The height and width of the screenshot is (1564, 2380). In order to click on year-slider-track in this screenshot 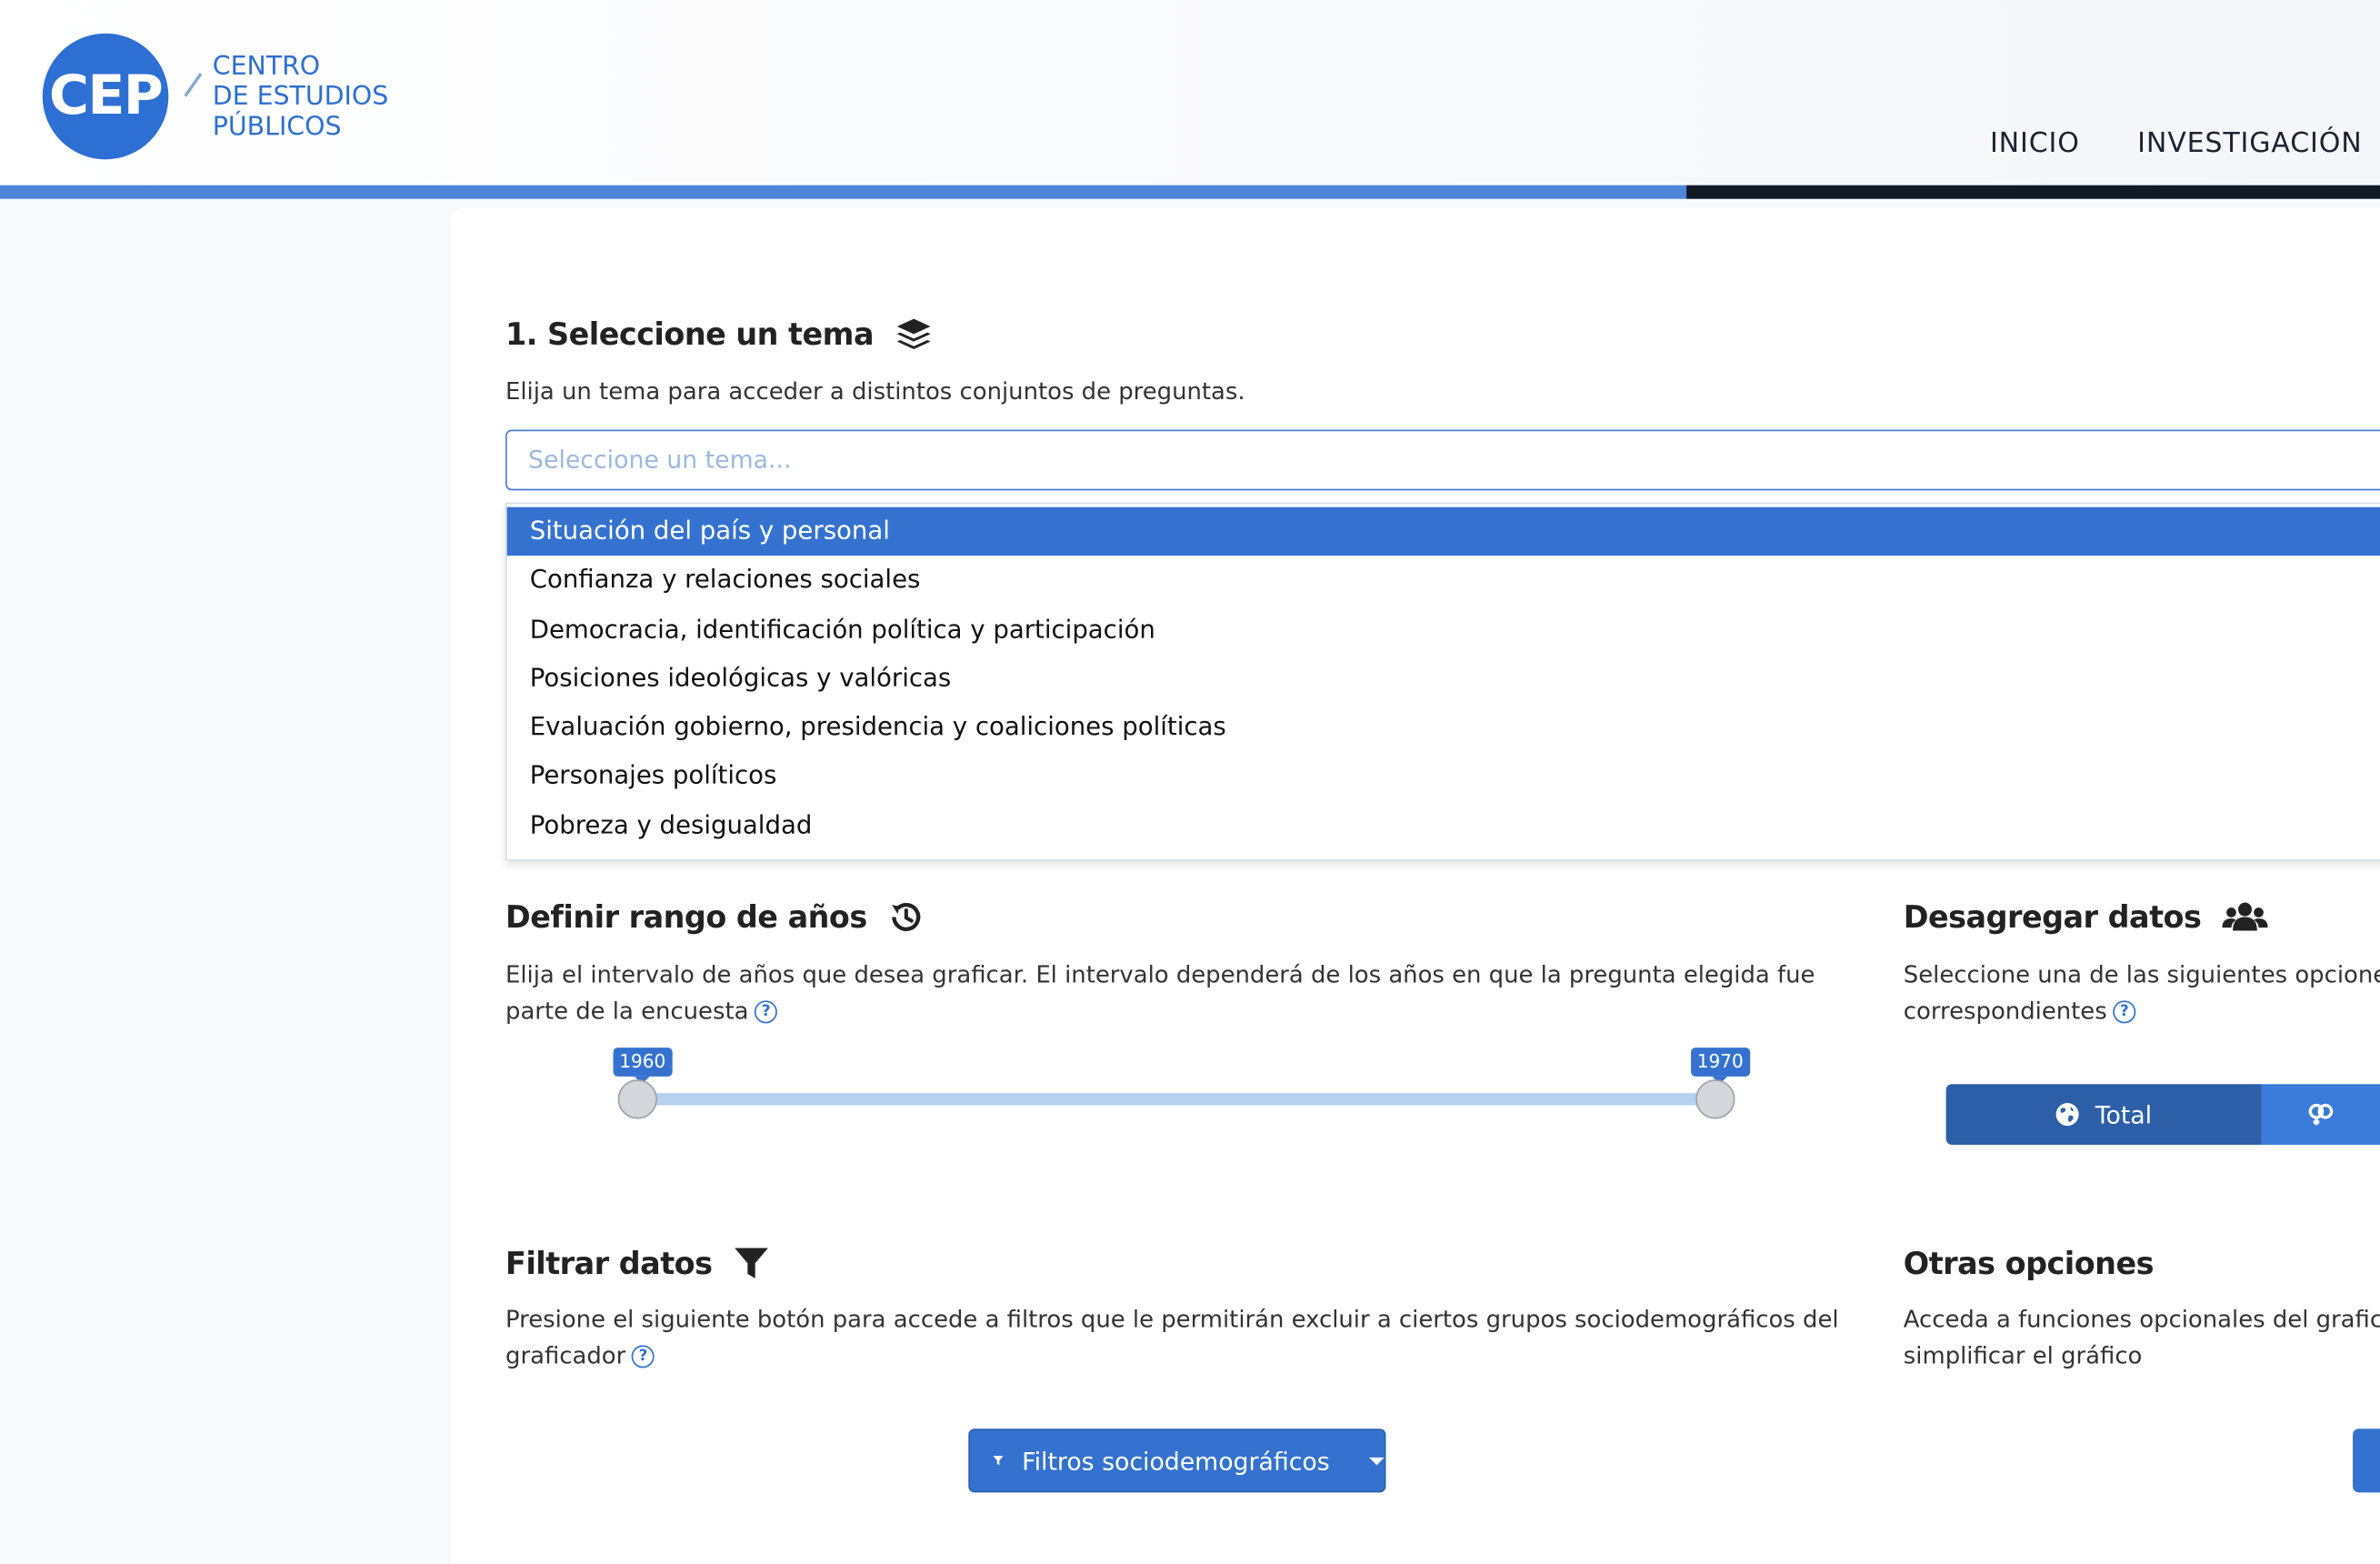, I will do `click(1177, 1099)`.